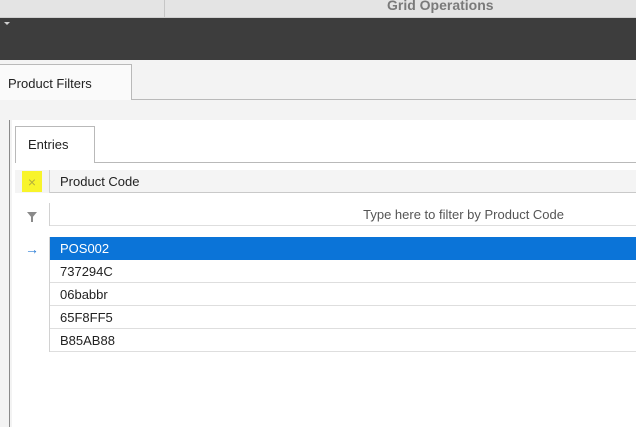  Describe the element at coordinates (50, 83) in the screenshot. I see `tab-product-filters-label: Product Filters` at that location.